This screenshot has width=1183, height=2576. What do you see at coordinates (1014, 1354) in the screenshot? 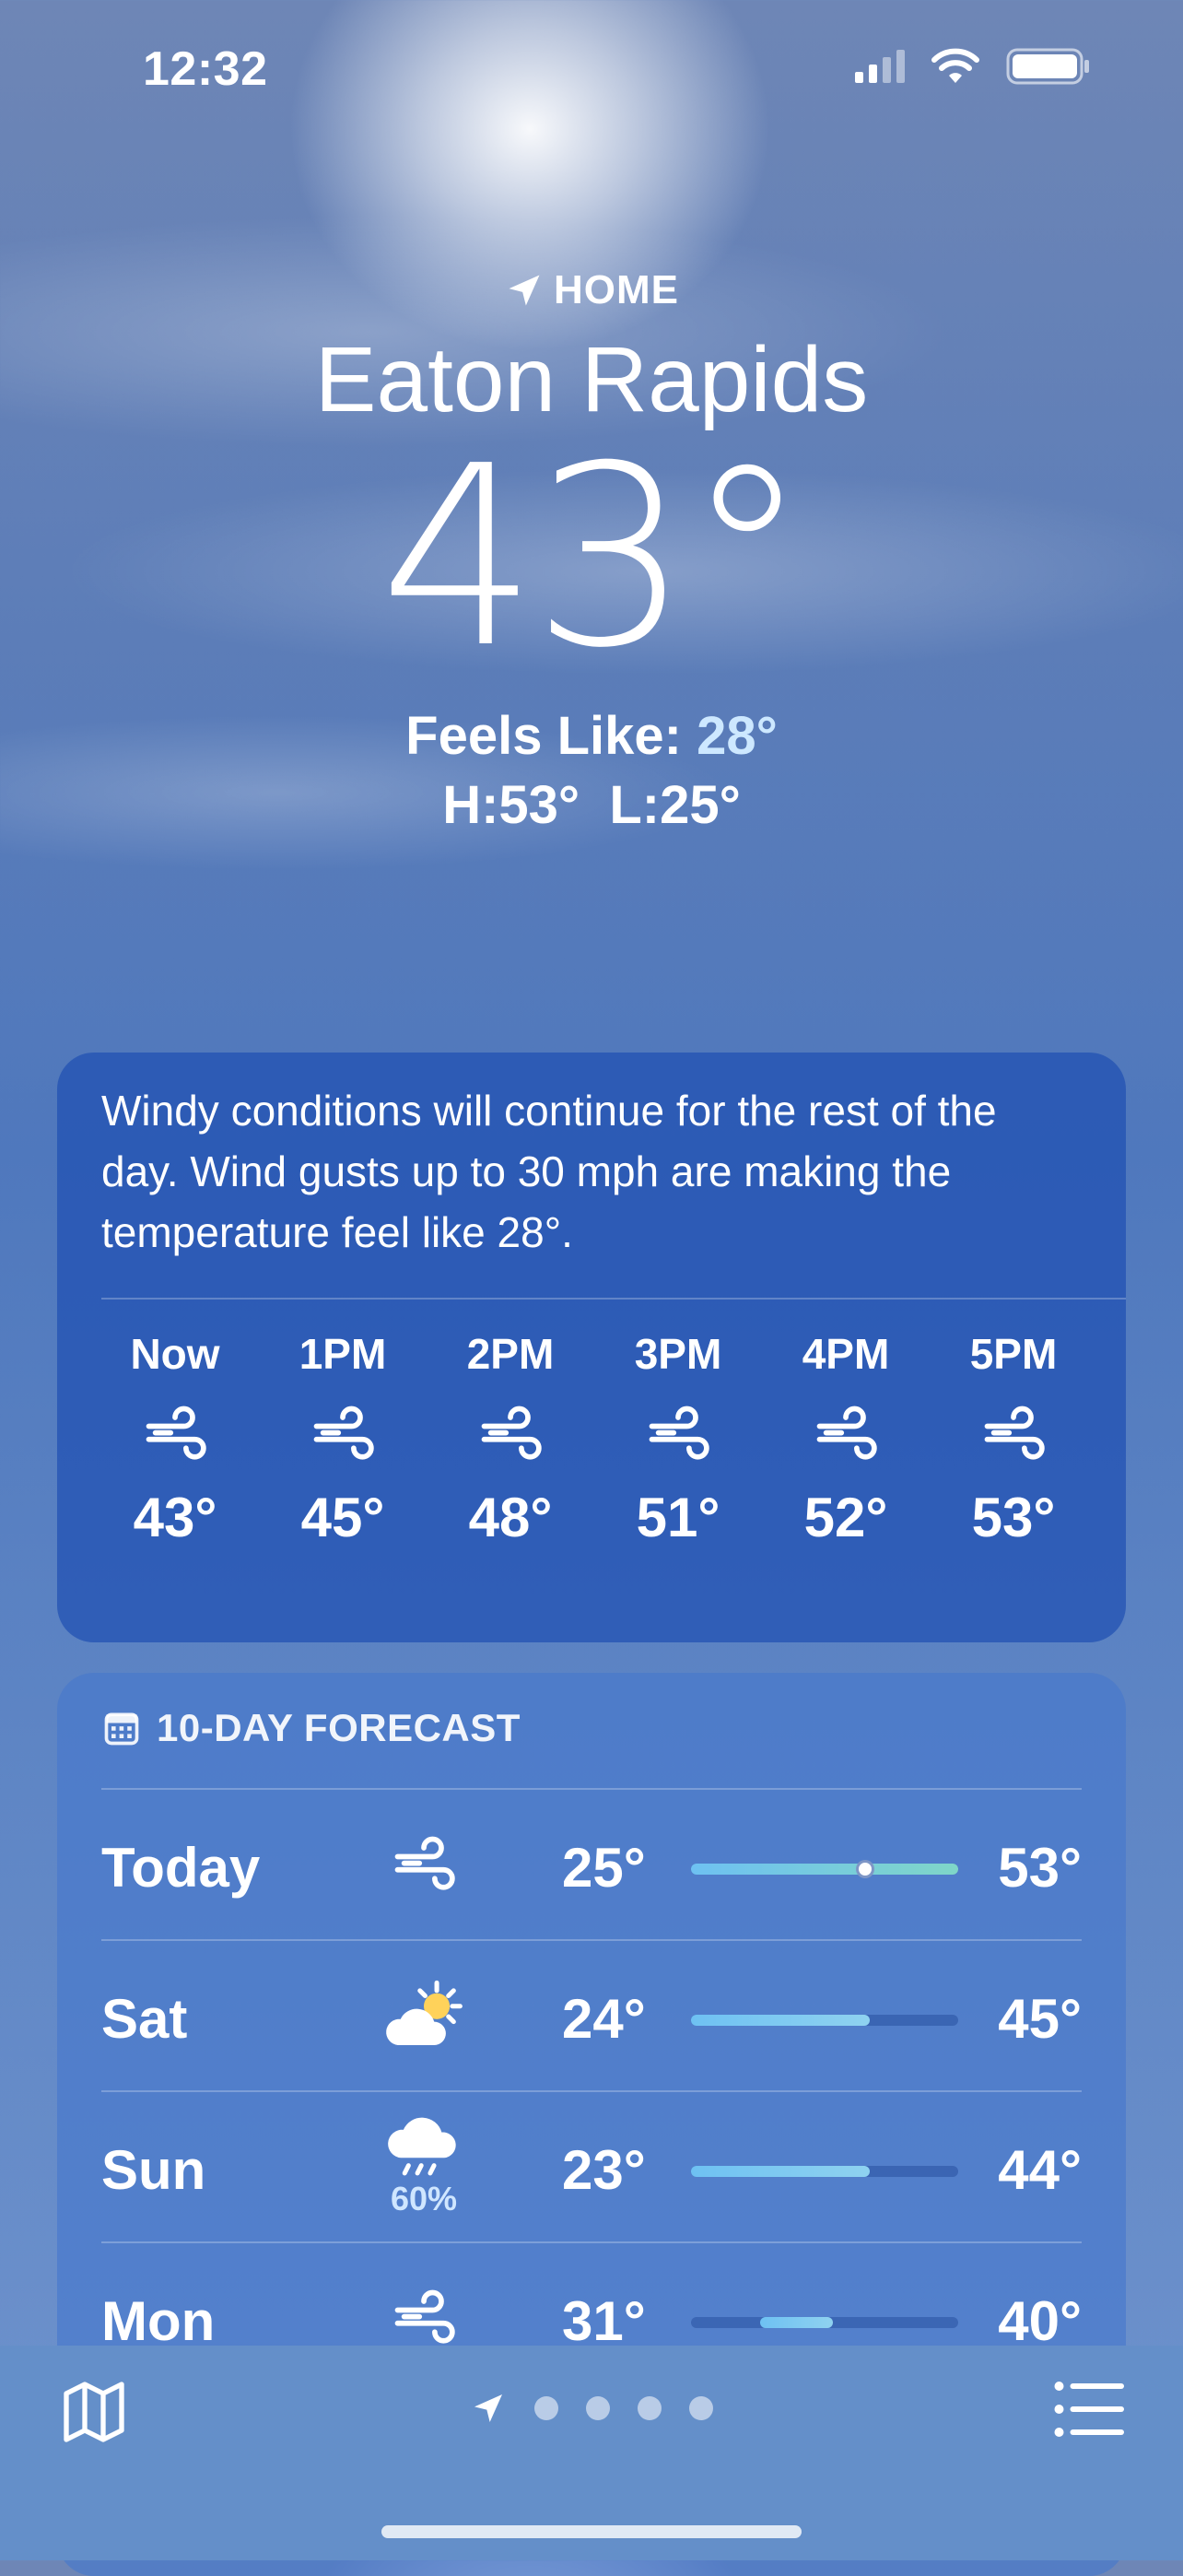
I see `hour-time: 5PM` at bounding box center [1014, 1354].